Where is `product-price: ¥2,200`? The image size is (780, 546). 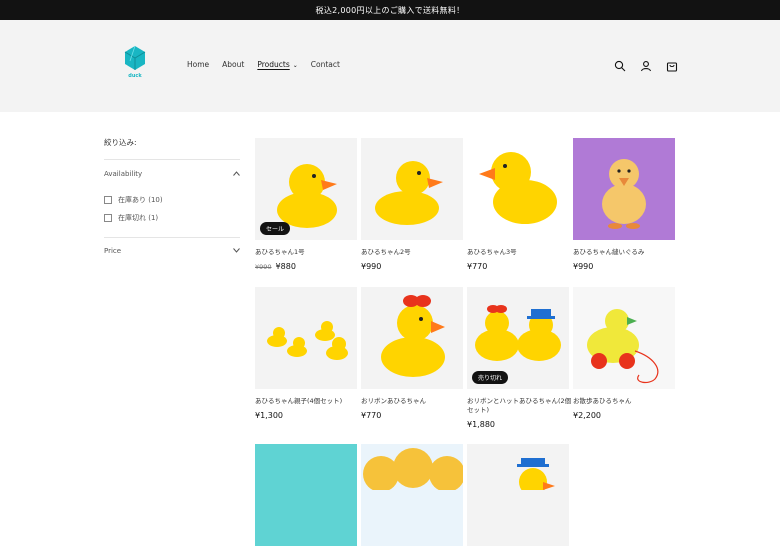 product-price: ¥2,200 is located at coordinates (587, 415).